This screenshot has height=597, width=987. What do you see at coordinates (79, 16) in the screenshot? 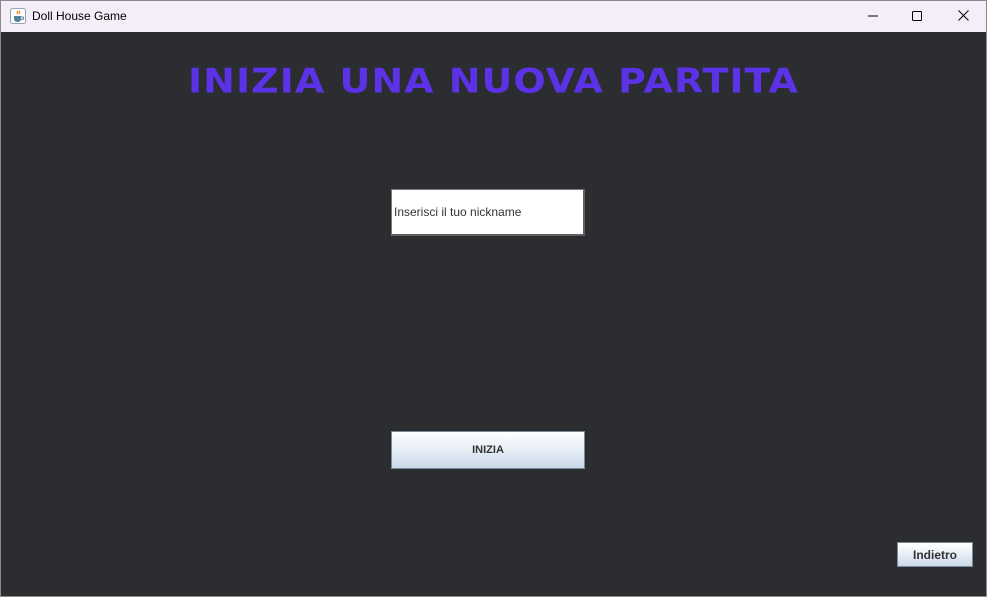
I see `window-title: Doll House Game` at bounding box center [79, 16].